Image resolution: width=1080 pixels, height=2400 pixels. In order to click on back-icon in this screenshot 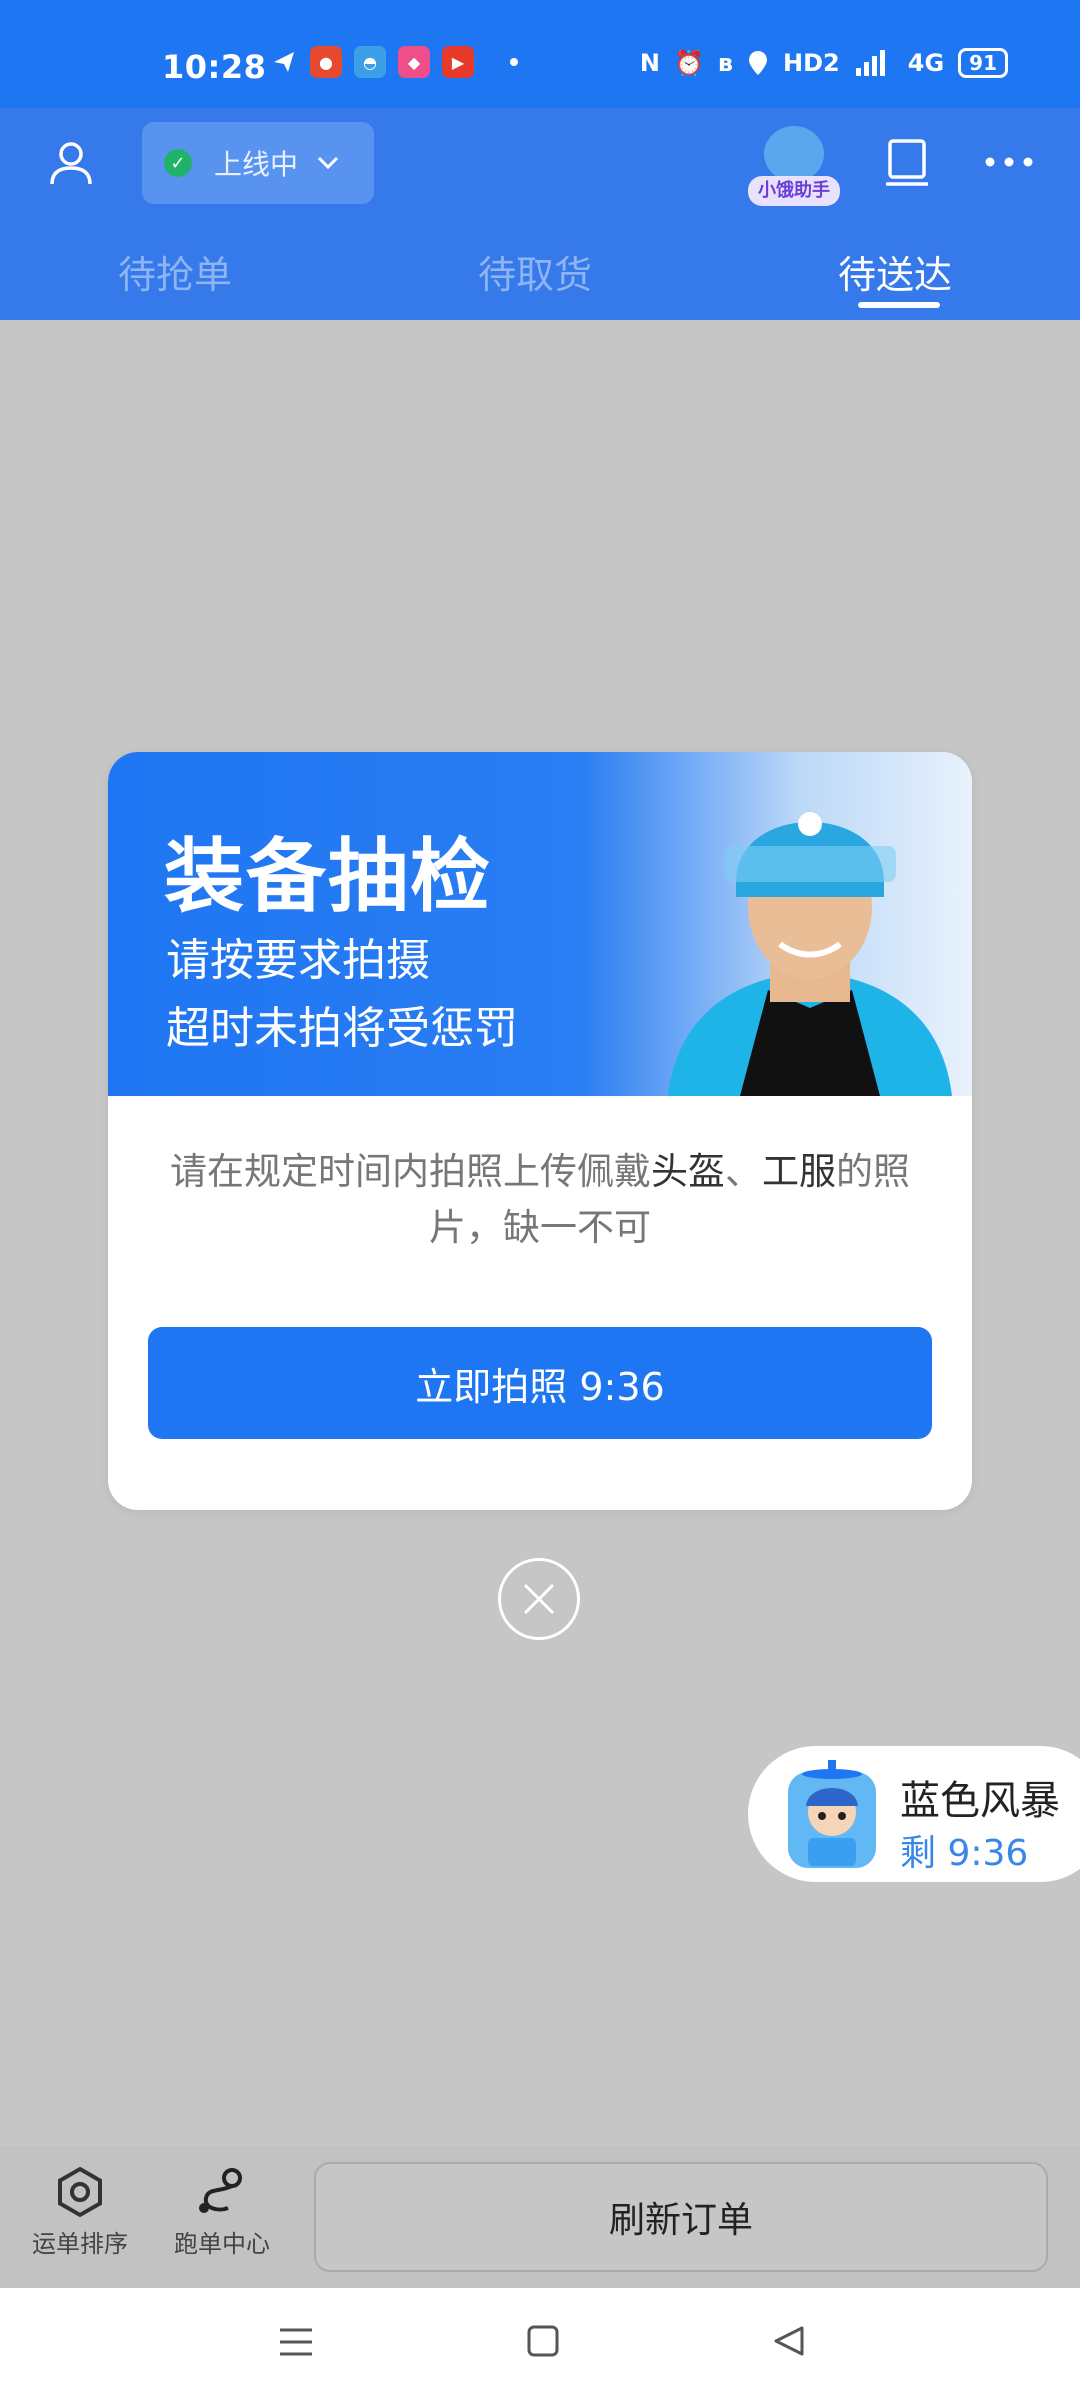, I will do `click(789, 2341)`.